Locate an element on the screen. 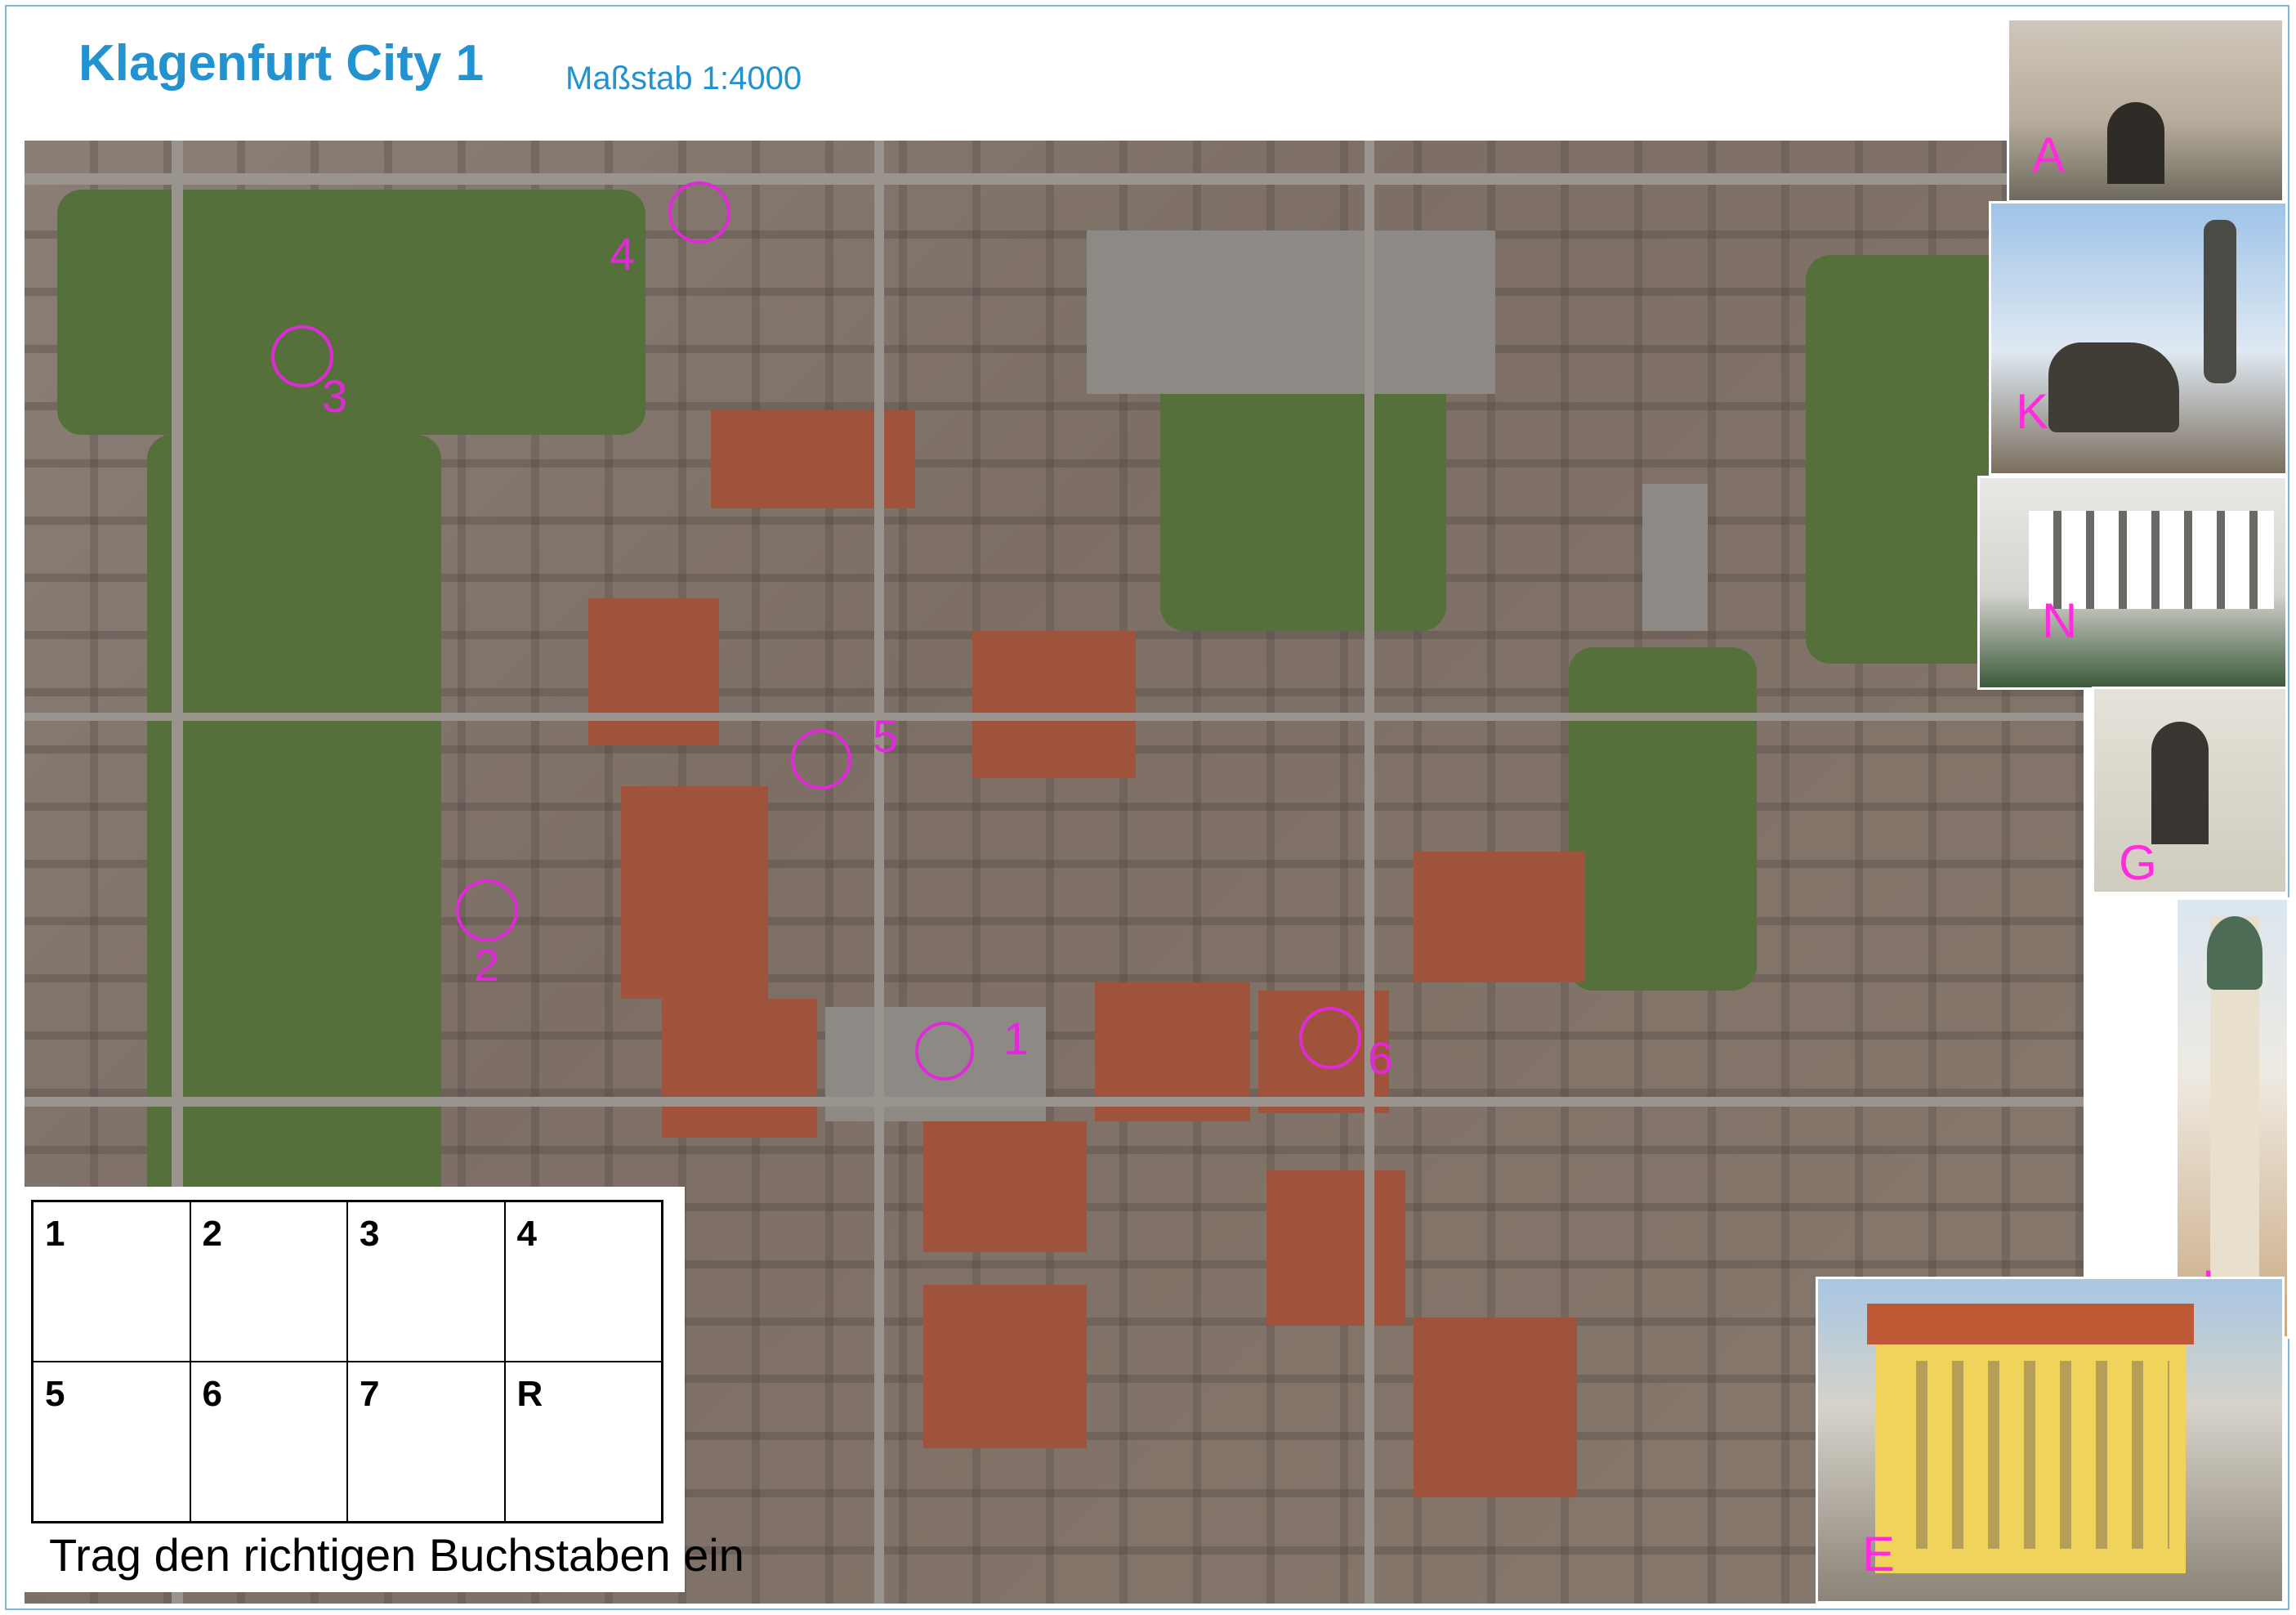 Image resolution: width=2296 pixels, height=1615 pixels. windows is located at coordinates (2030, 1455).